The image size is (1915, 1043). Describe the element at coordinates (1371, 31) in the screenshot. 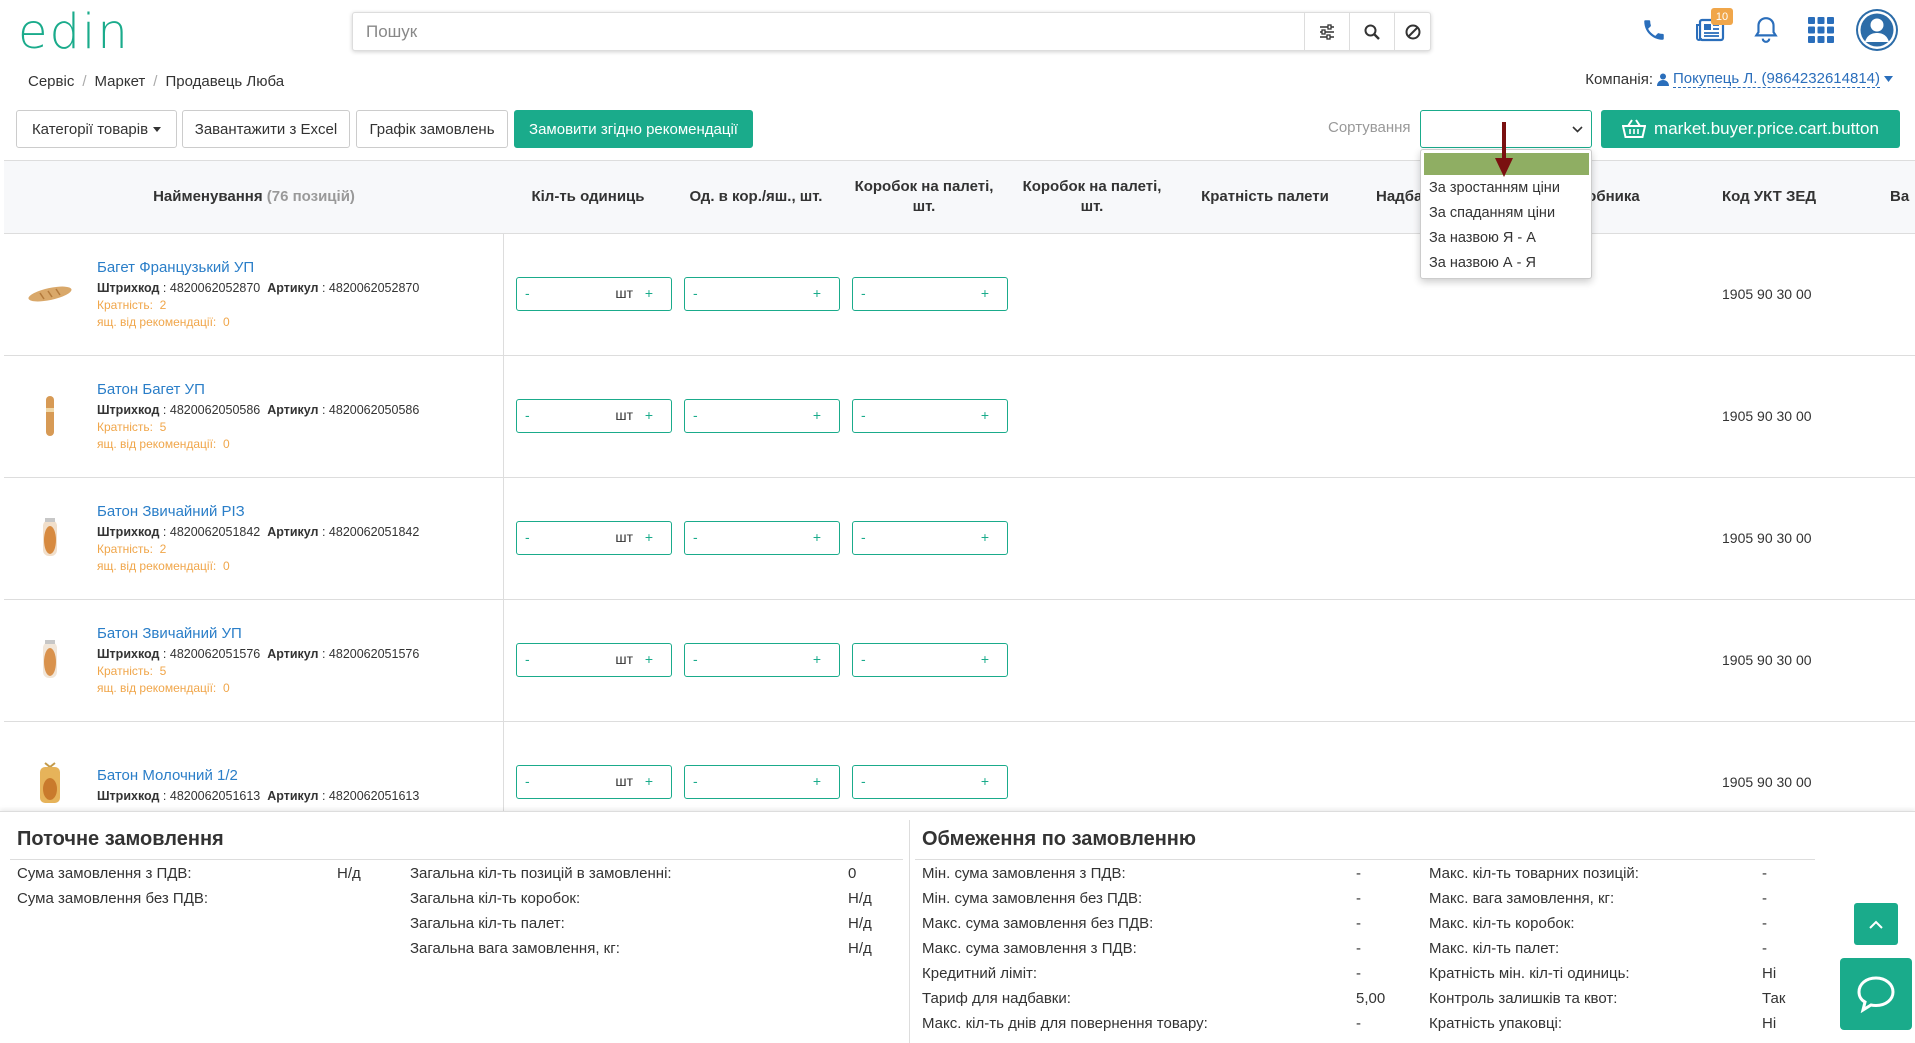

I see `search-button` at that location.